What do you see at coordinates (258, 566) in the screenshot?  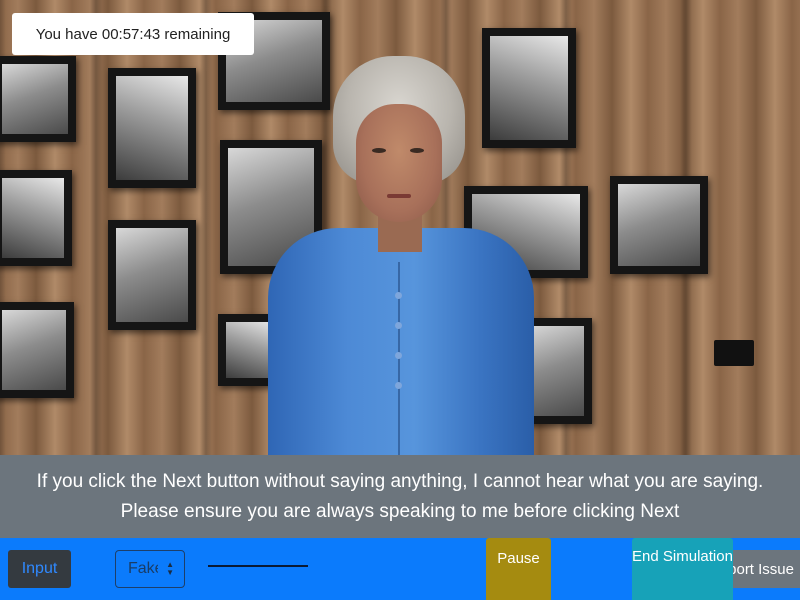 I see `audio-level-line` at bounding box center [258, 566].